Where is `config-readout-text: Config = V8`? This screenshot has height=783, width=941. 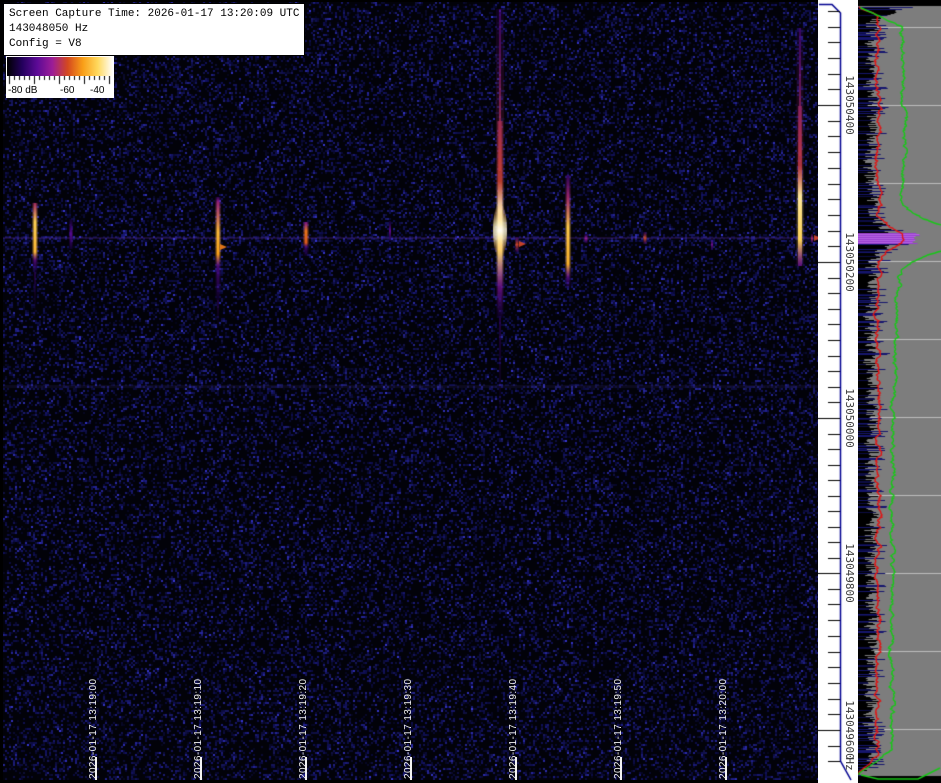
config-readout-text: Config = V8 is located at coordinates (45, 44).